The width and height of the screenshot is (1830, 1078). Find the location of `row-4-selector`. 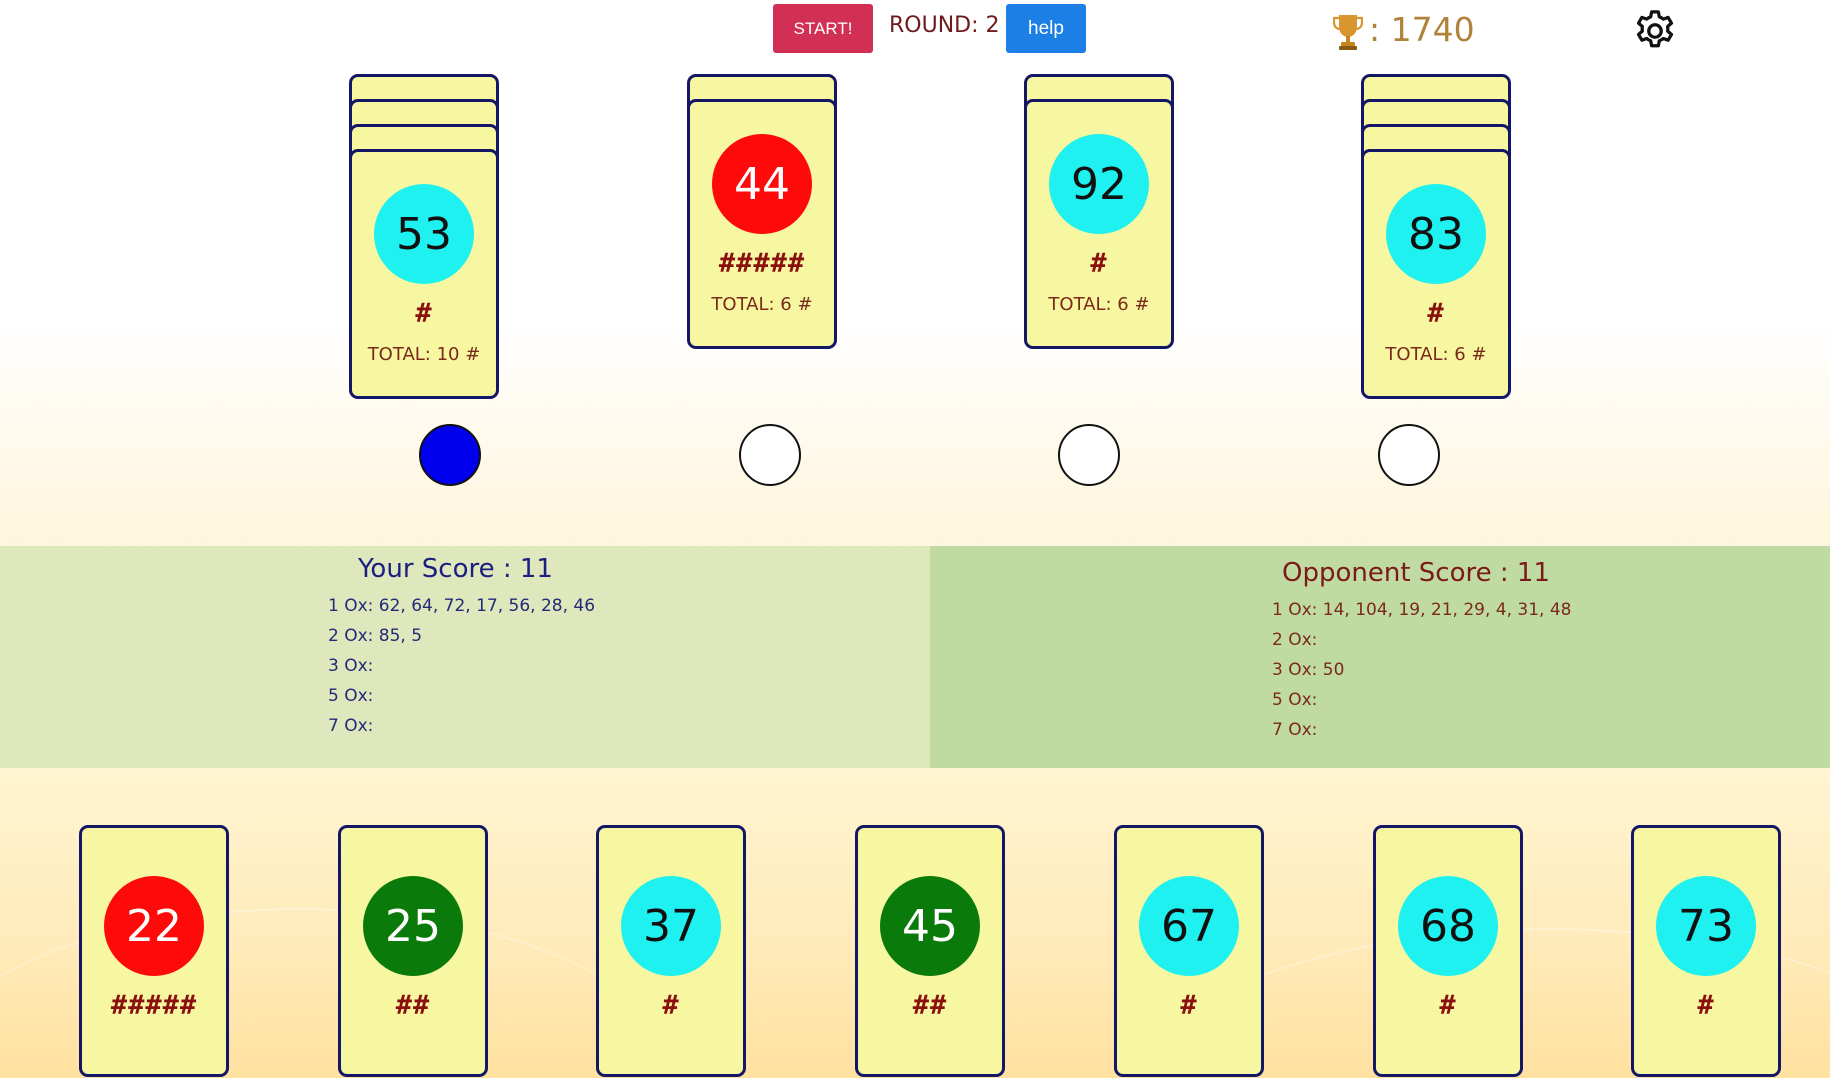

row-4-selector is located at coordinates (1409, 455).